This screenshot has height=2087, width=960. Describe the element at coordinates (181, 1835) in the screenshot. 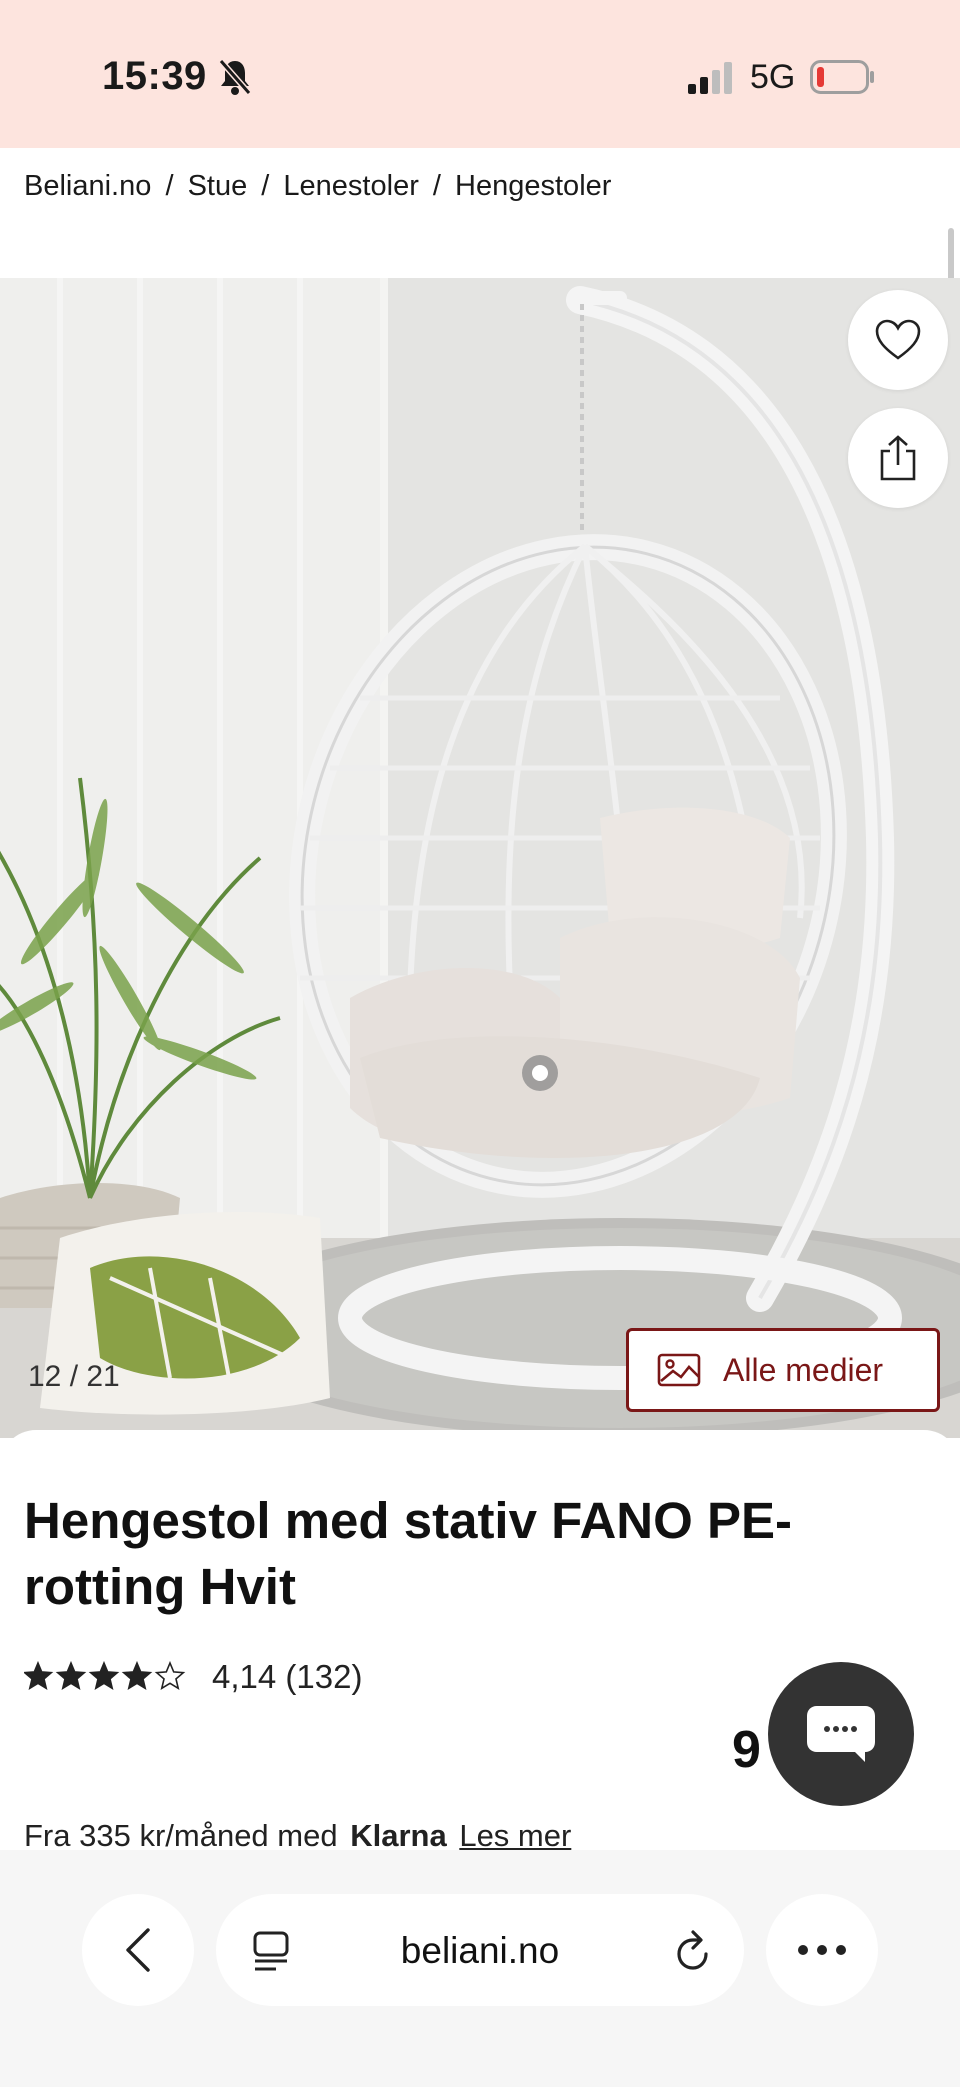

I see `klarna-prefix: Fra 335 kr/måned med` at that location.